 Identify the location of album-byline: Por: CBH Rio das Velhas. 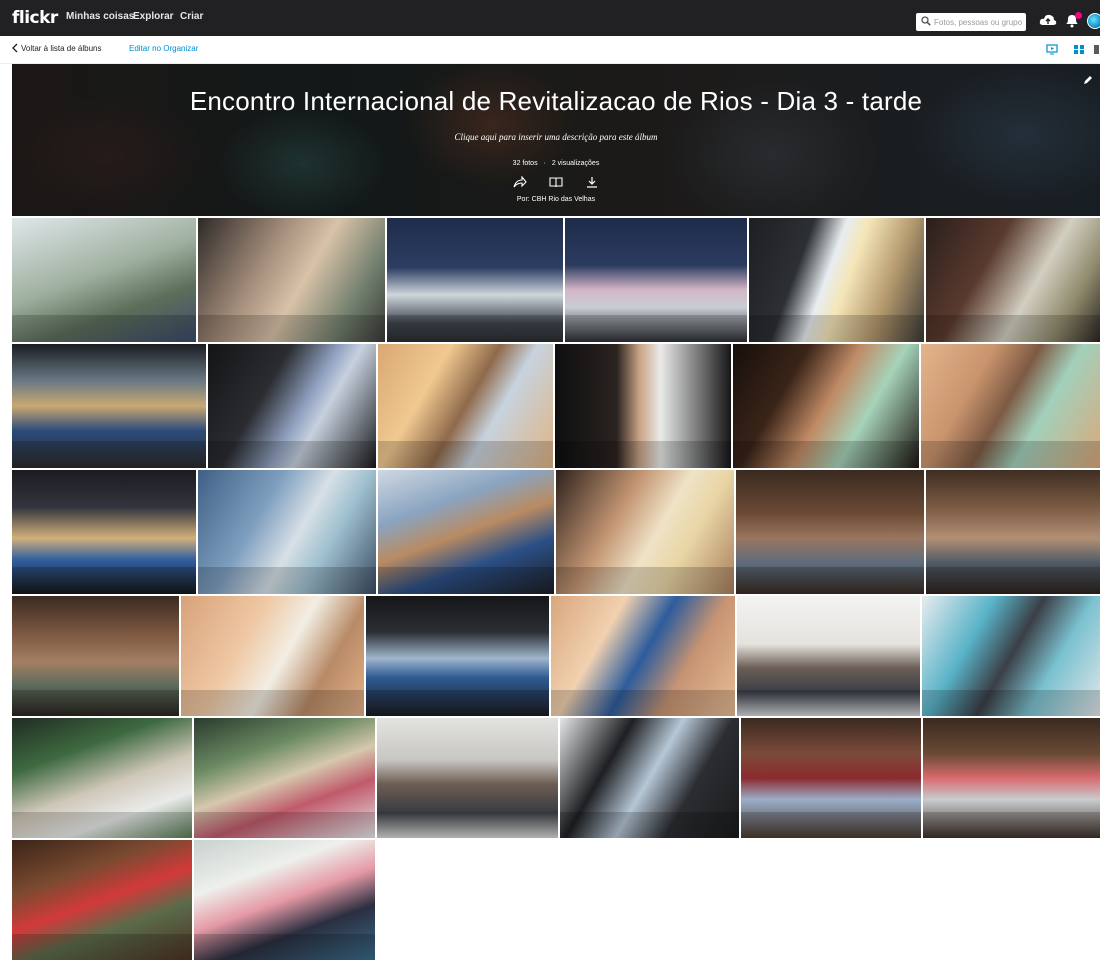
(556, 199).